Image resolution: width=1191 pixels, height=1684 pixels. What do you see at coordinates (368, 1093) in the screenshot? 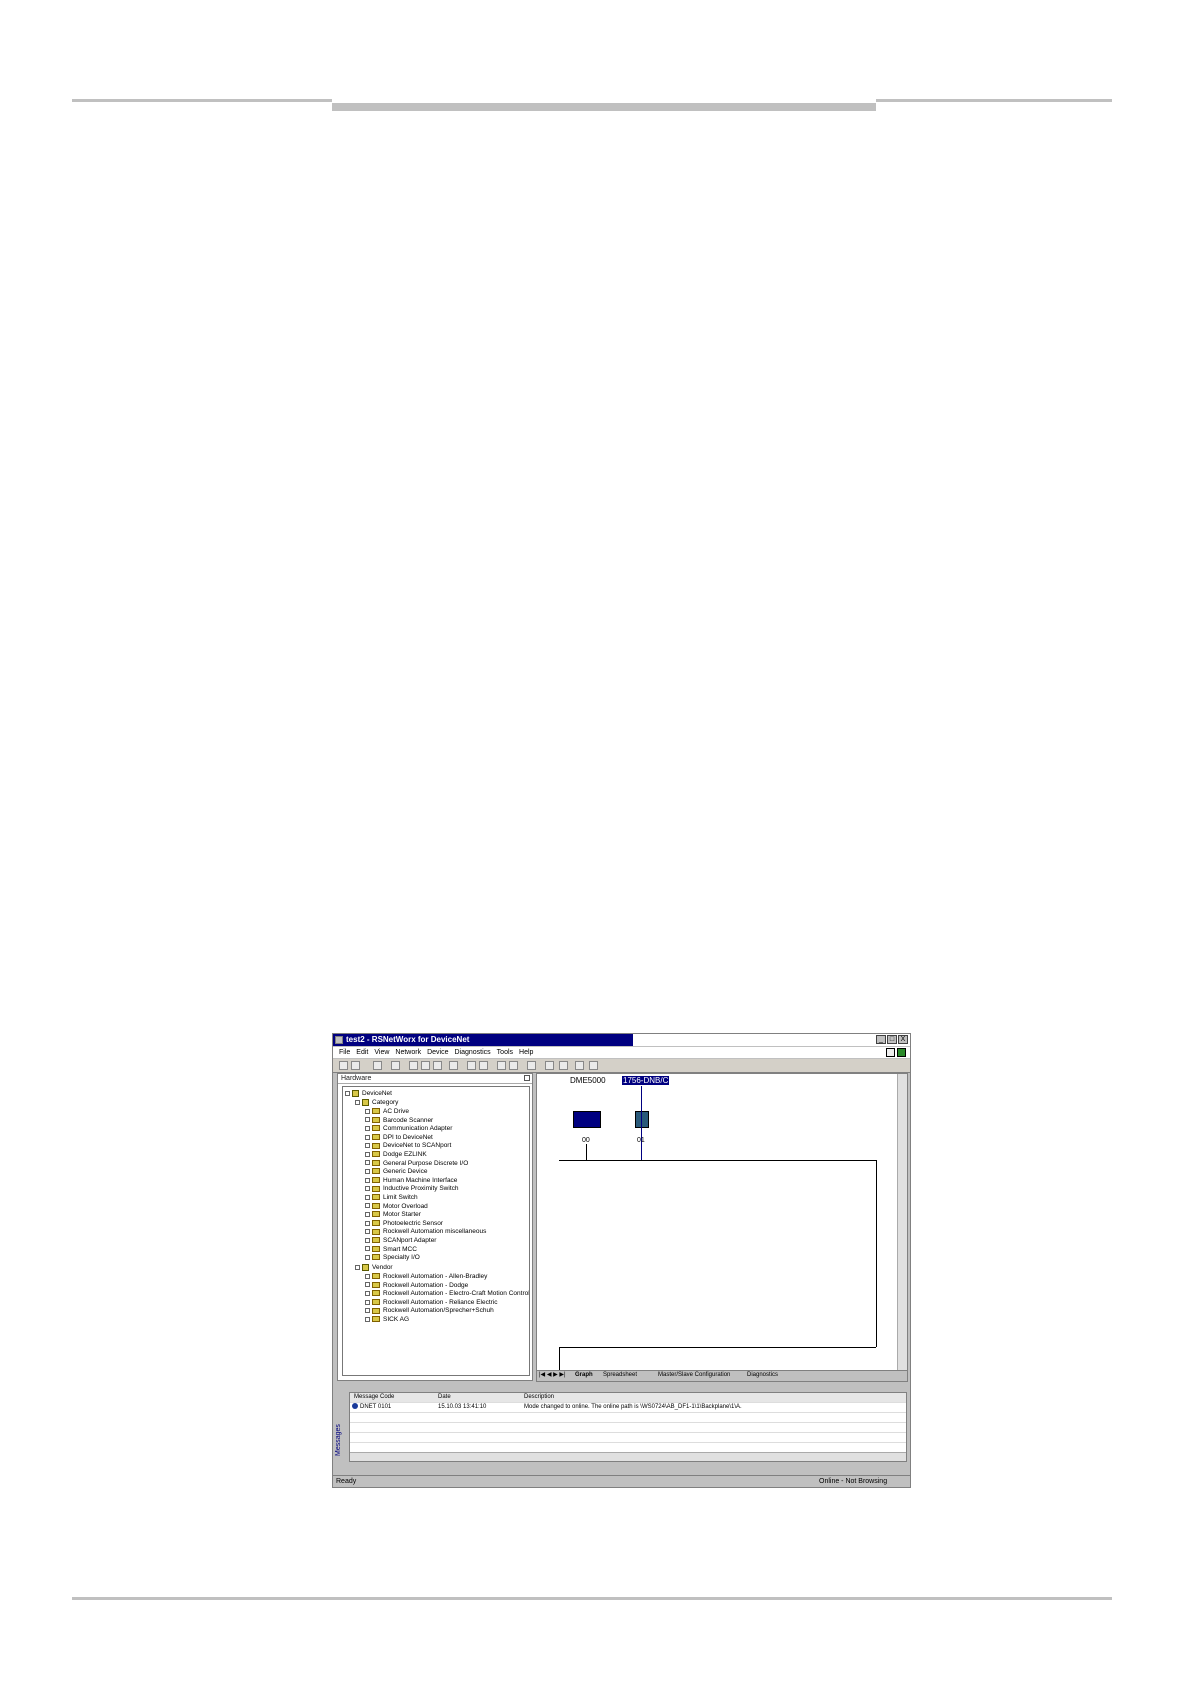
I see `tree-root: DeviceNet` at bounding box center [368, 1093].